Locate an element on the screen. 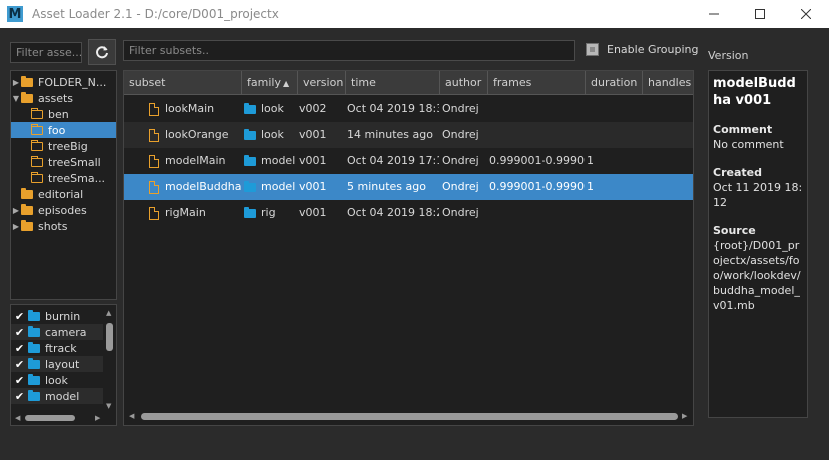 The image size is (829, 460). tree-item-ben: ben is located at coordinates (63, 114).